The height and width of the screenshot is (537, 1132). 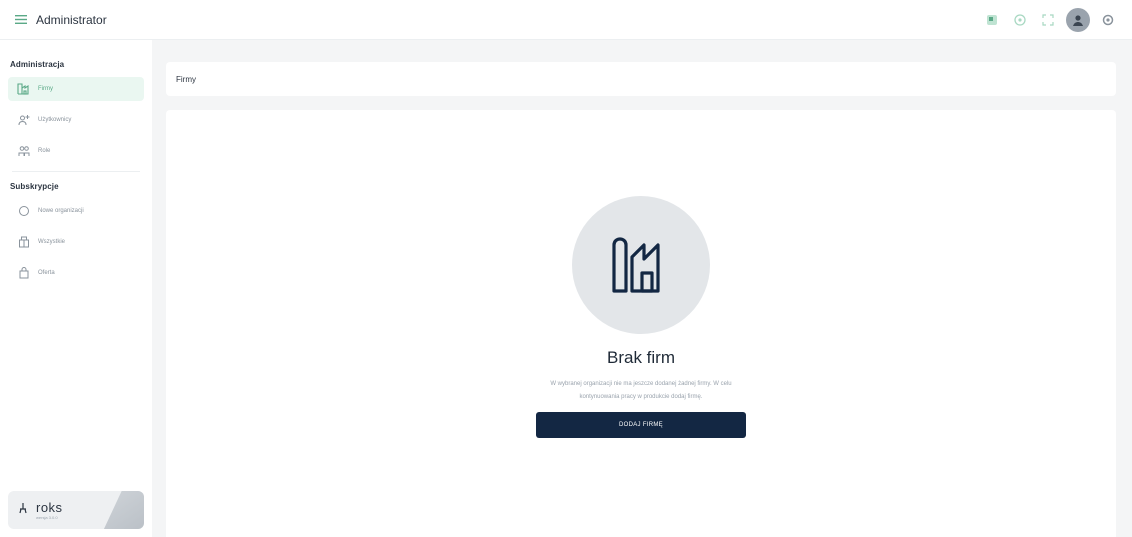 What do you see at coordinates (76, 120) in the screenshot?
I see `sidebar-item-uzytkownicy: Użytkownicy` at bounding box center [76, 120].